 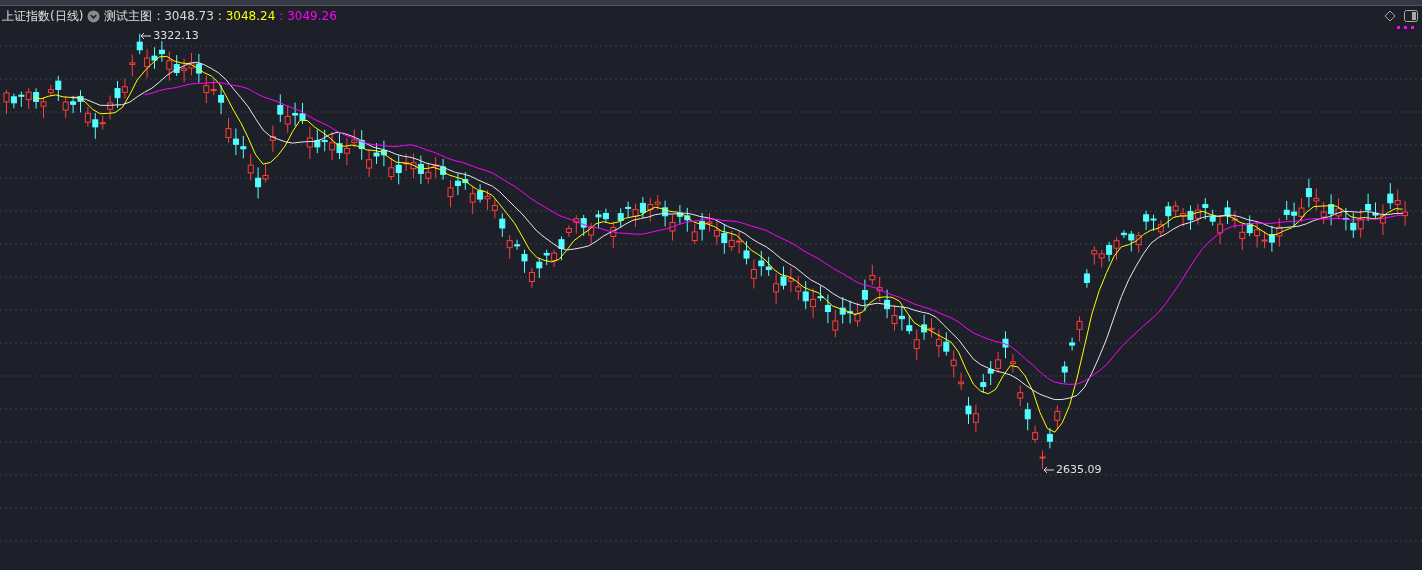 I want to click on chart-title: 上证指数(日线), so click(x=43, y=16).